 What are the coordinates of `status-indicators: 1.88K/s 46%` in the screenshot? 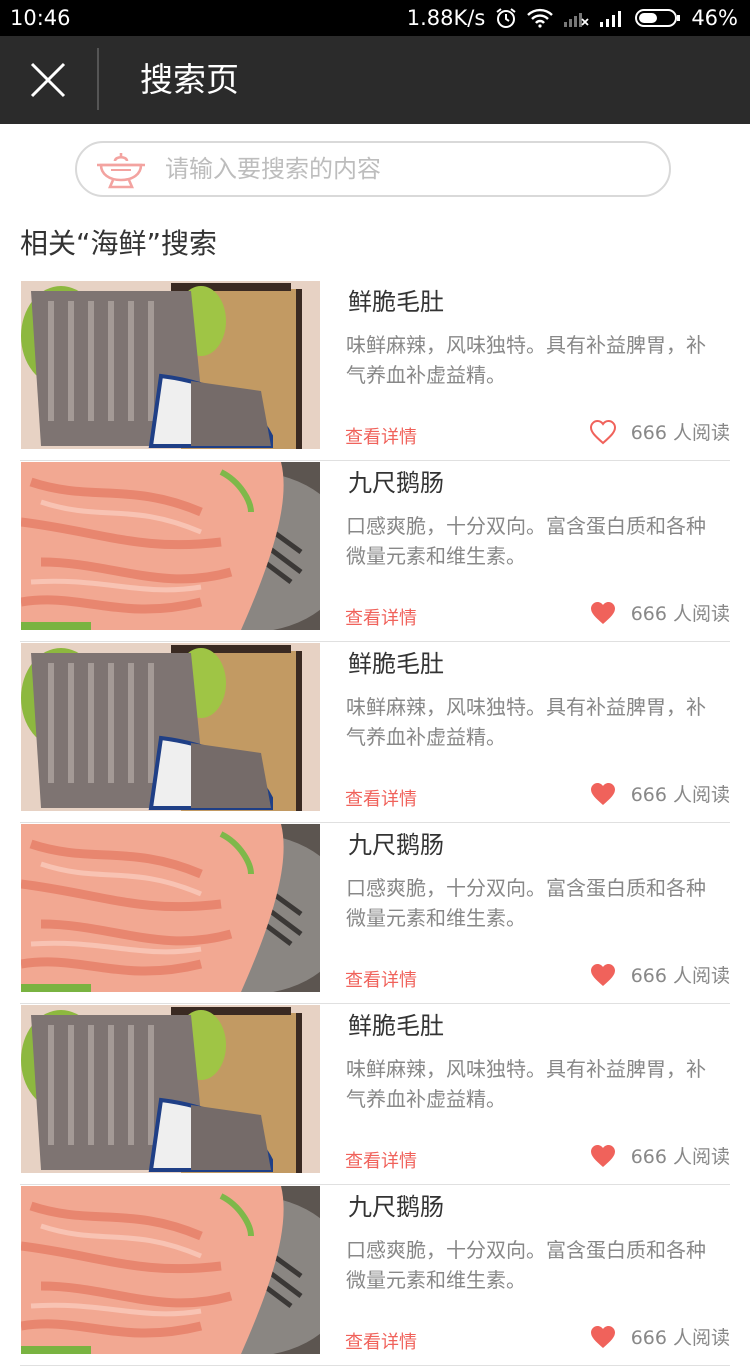 It's located at (572, 18).